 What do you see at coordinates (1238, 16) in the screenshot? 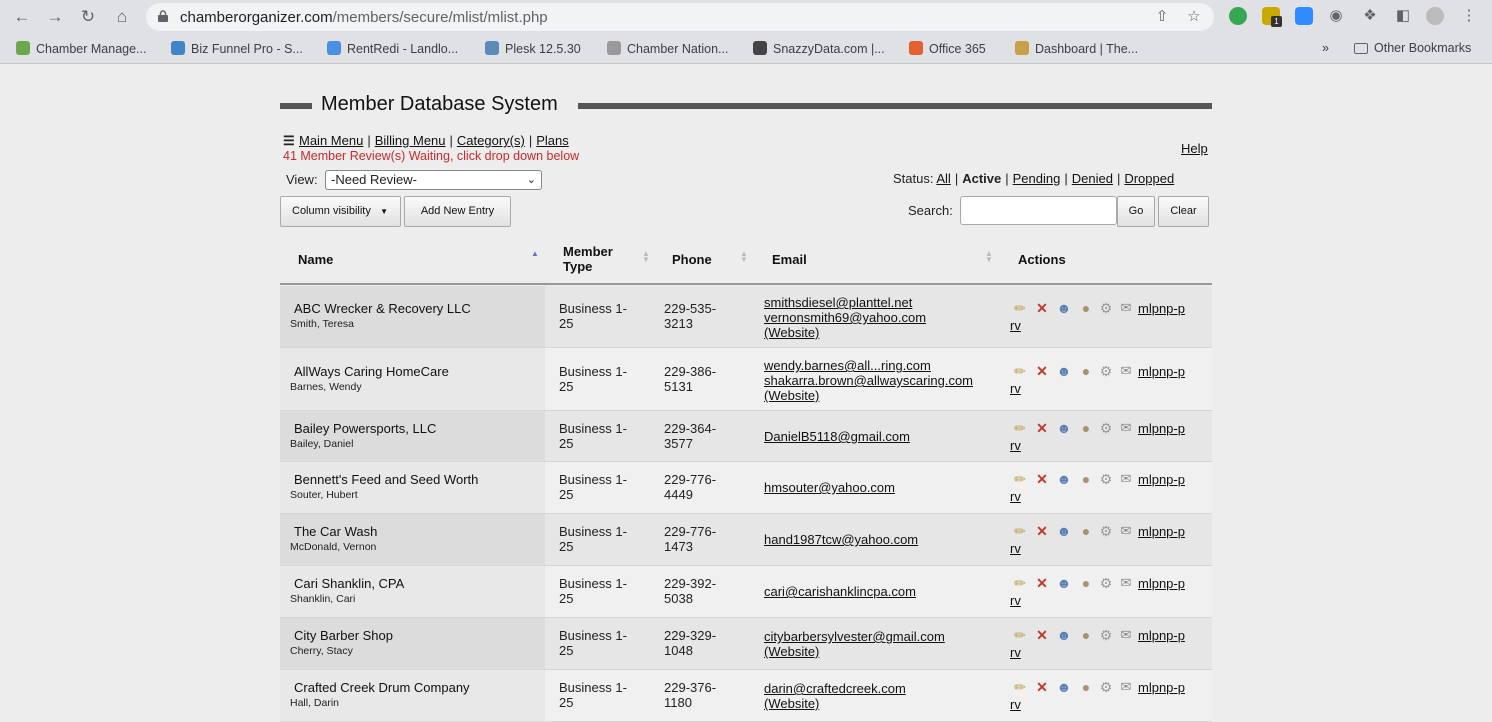
I see `grammarly-icon` at bounding box center [1238, 16].